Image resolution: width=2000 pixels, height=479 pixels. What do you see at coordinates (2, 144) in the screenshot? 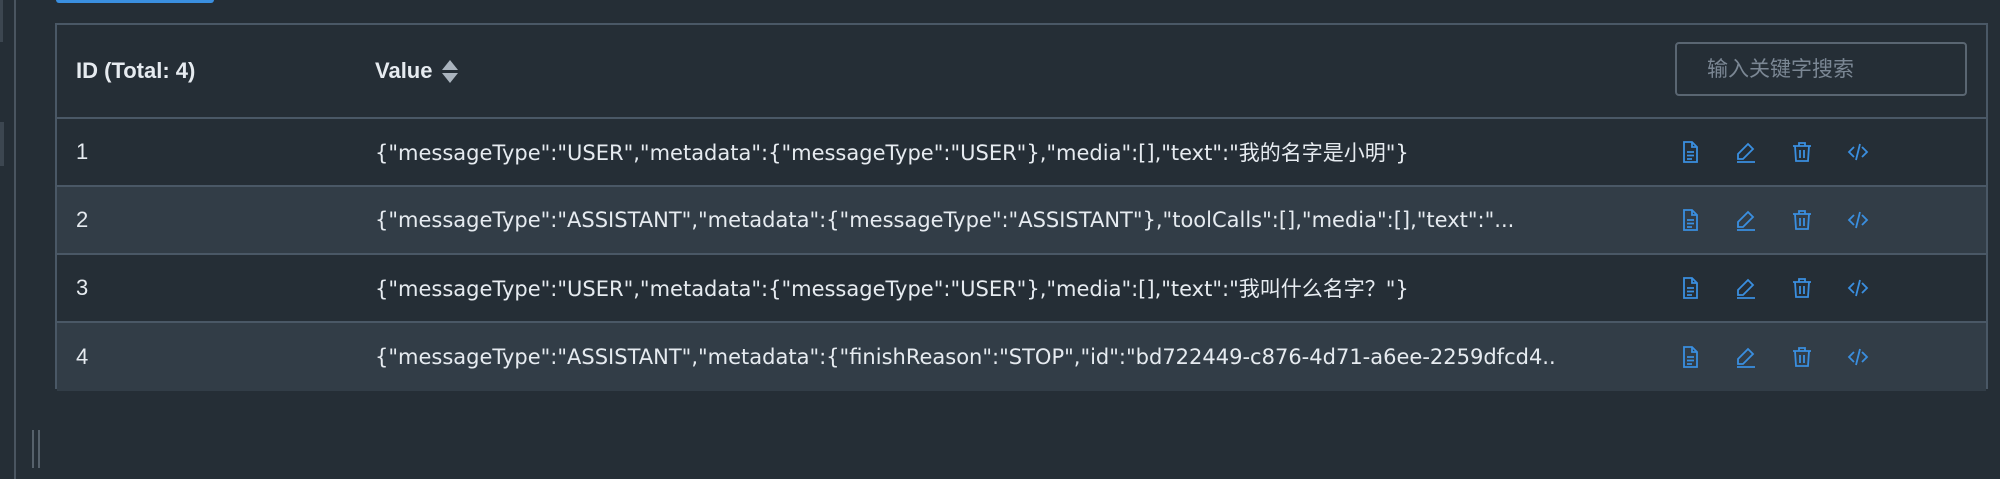
I see `left-rail-marker` at bounding box center [2, 144].